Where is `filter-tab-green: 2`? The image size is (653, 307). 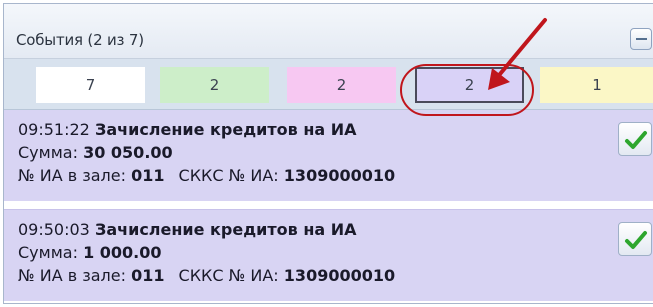 filter-tab-green: 2 is located at coordinates (214, 85).